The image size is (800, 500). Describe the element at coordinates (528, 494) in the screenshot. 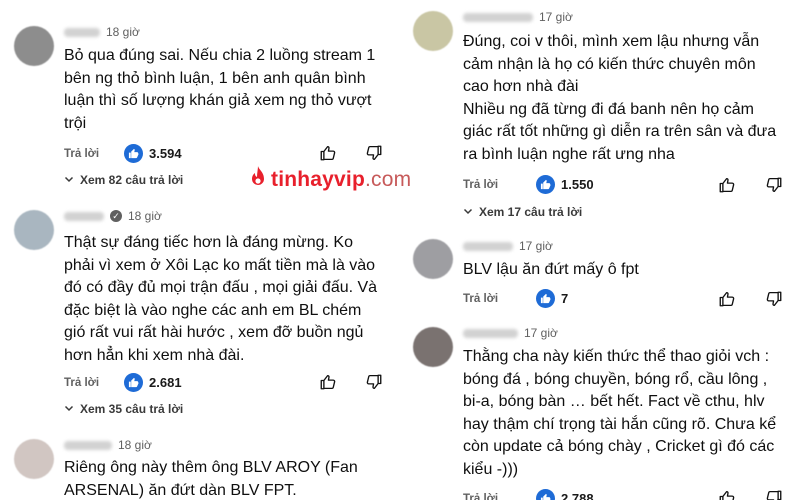

I see `comment-actions: Trả lời 2.788` at that location.